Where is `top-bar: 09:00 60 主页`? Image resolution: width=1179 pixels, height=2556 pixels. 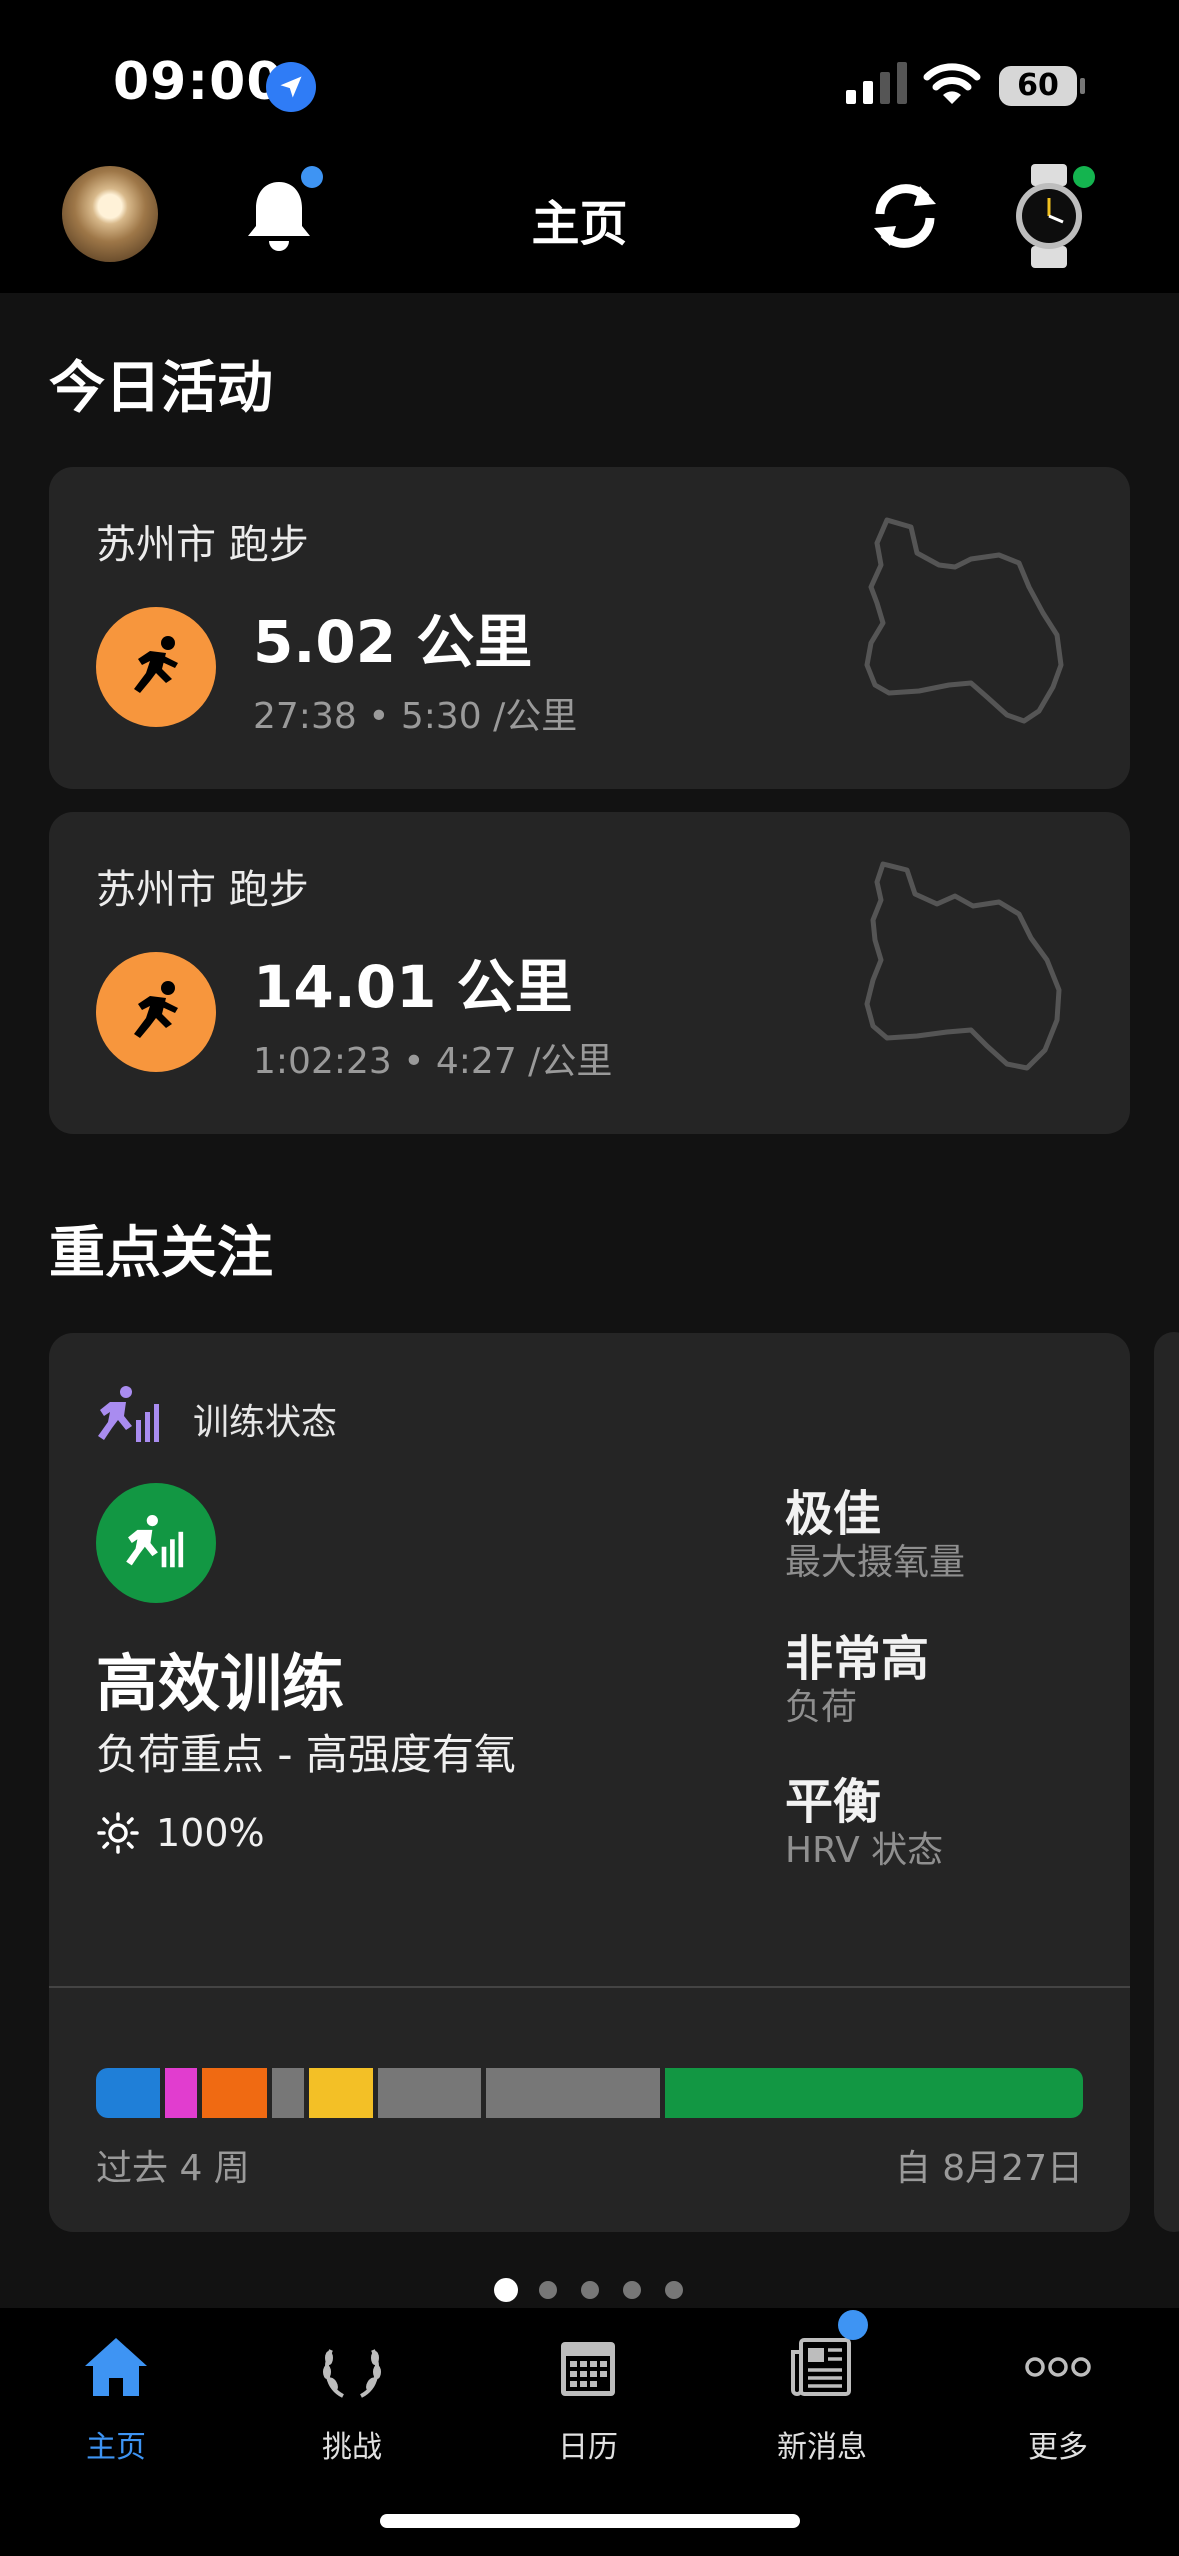
top-bar: 09:00 60 主页 is located at coordinates (589, 146).